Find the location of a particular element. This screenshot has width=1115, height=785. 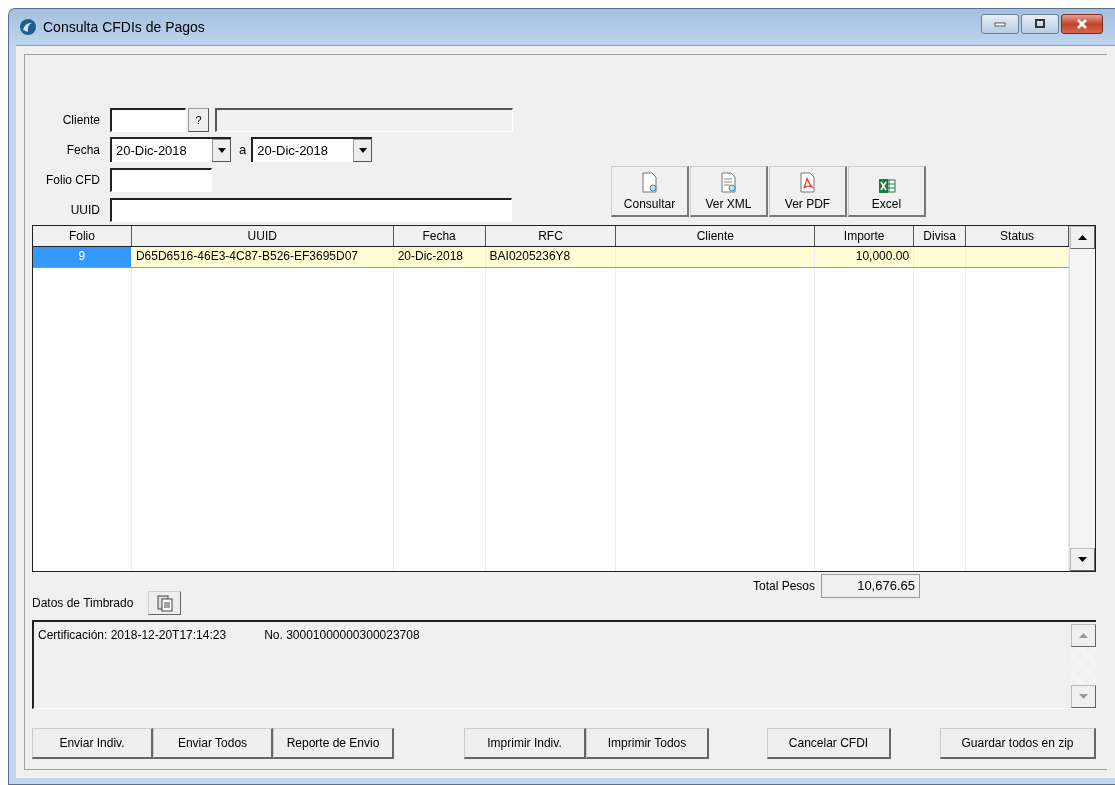

pdf-file-icon is located at coordinates (807, 183).